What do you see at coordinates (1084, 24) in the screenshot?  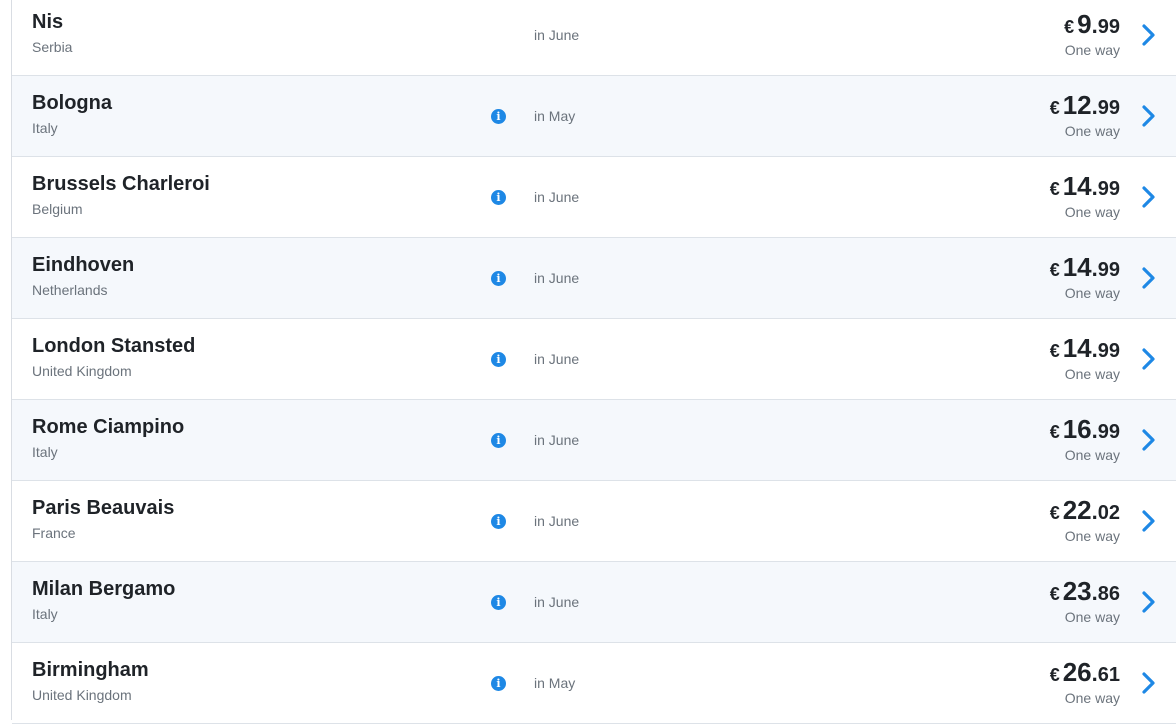 I see `price-whole: 9` at bounding box center [1084, 24].